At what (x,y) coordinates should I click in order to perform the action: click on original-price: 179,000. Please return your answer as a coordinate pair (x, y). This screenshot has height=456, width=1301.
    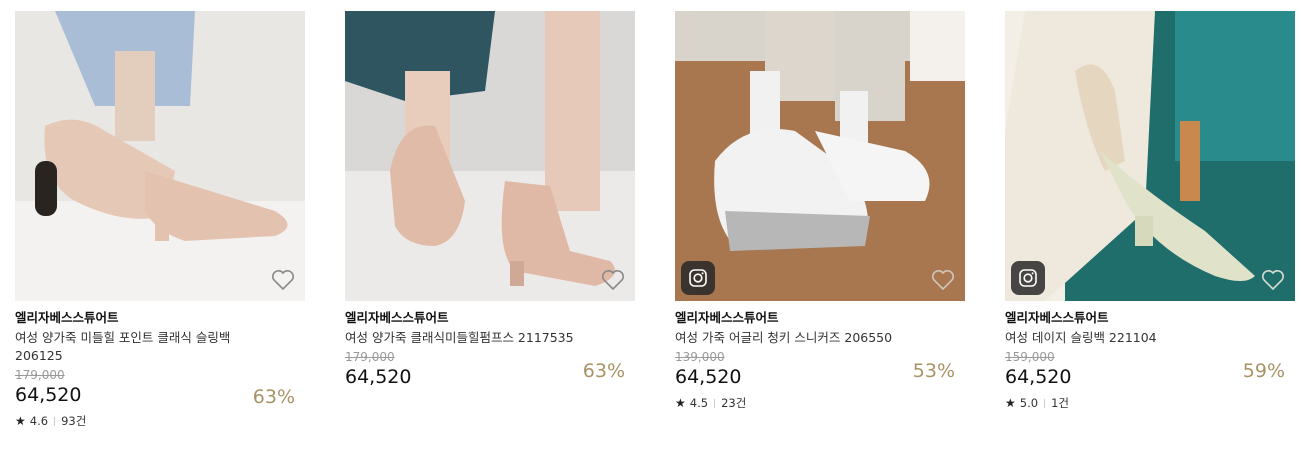
    Looking at the image, I should click on (40, 375).